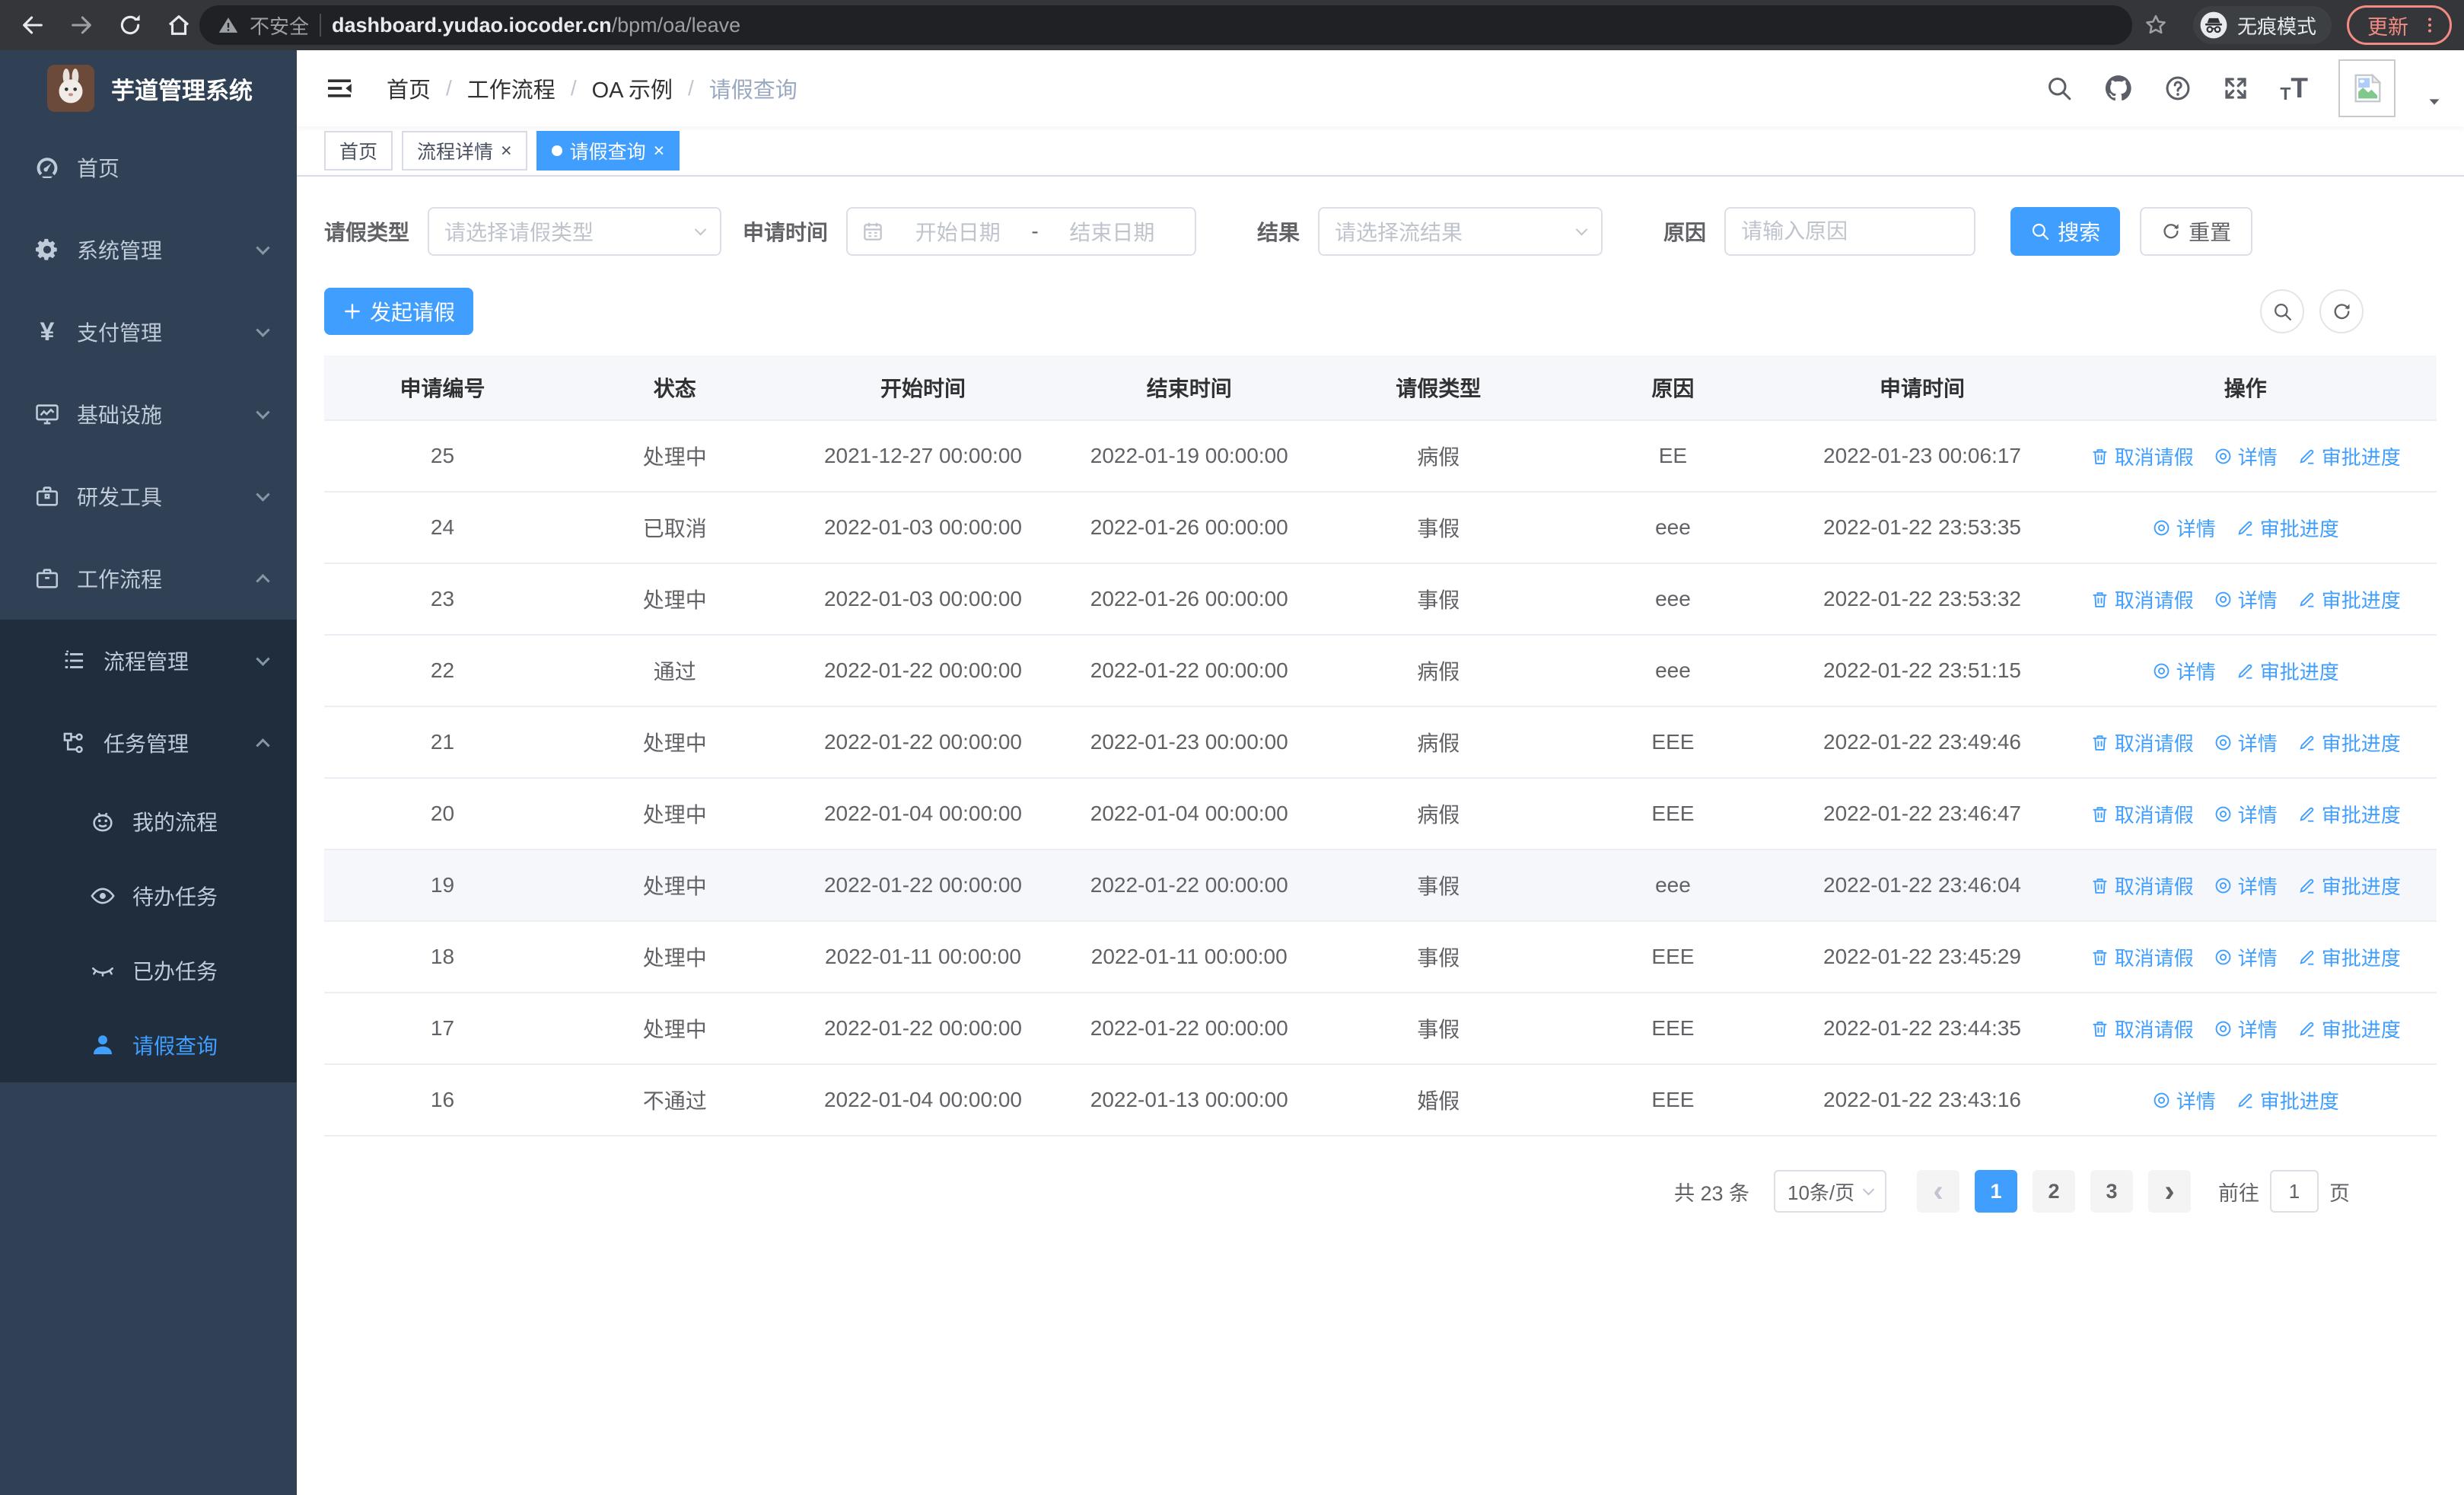  Describe the element at coordinates (2430, 25) in the screenshot. I see `kebab-menu-icon` at that location.